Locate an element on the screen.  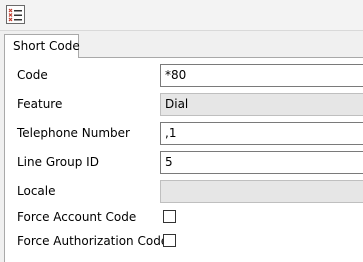
code-input: *80 is located at coordinates (261, 75).